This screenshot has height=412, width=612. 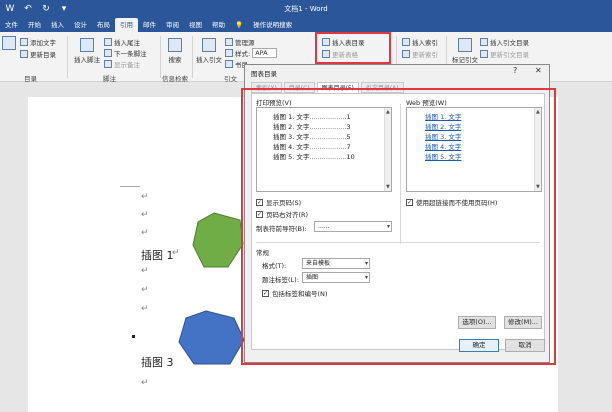 What do you see at coordinates (465, 45) in the screenshot?
I see `mark-citation-icon` at bounding box center [465, 45].